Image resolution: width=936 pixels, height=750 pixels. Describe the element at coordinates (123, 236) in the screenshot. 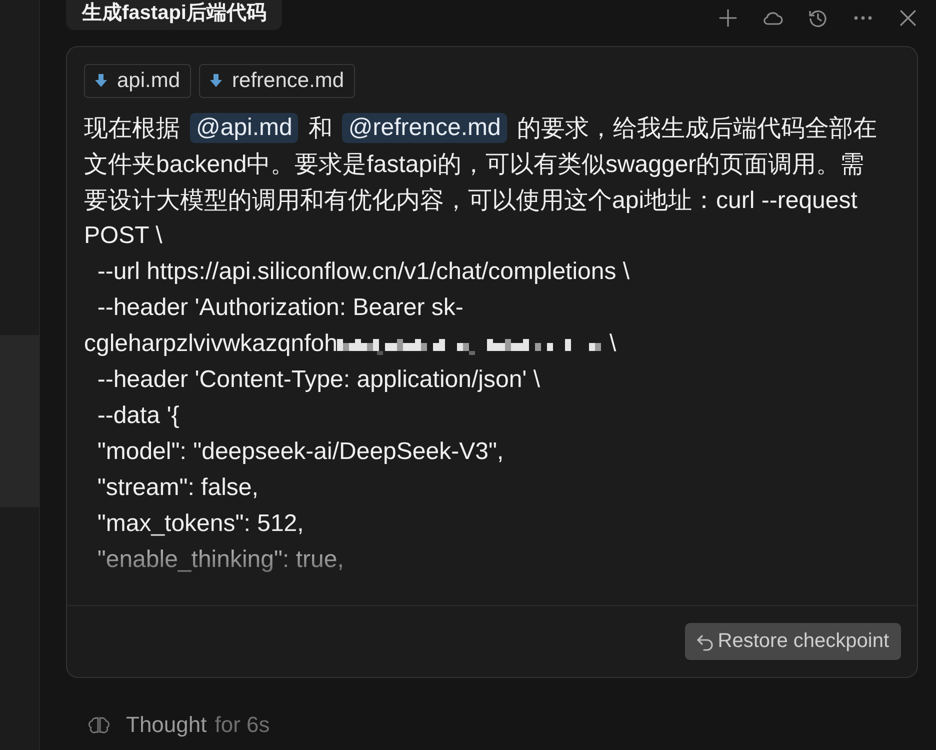

I see `prompt-text: POST \` at that location.